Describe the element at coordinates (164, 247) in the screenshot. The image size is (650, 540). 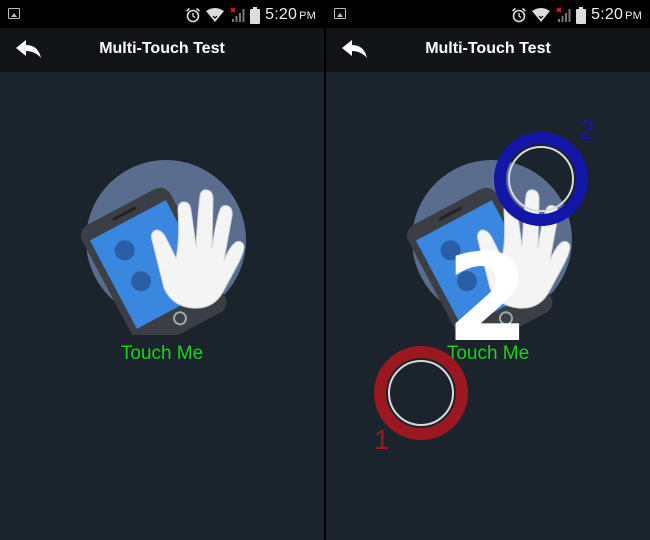
I see `touch-illustration` at that location.